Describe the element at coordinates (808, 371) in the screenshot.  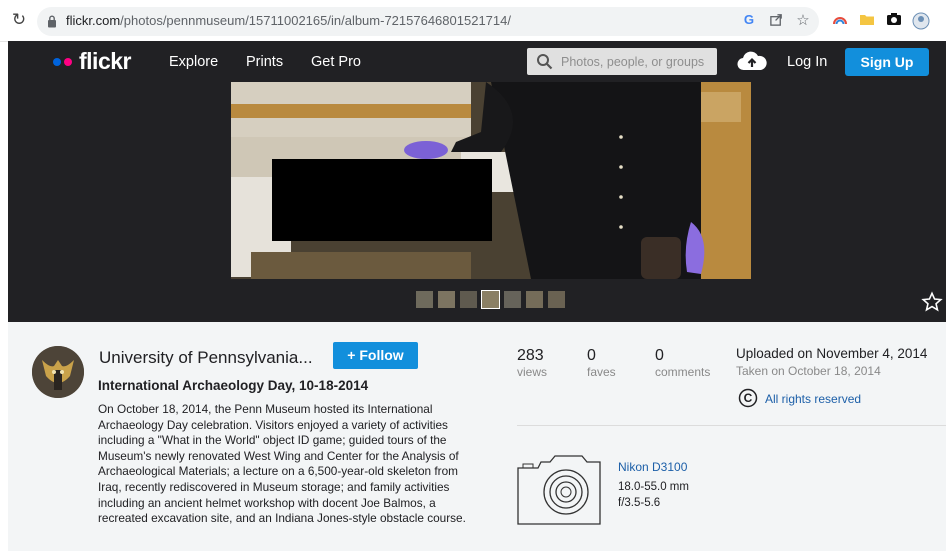
I see `taken-date: Taken on October 18, 2014` at that location.